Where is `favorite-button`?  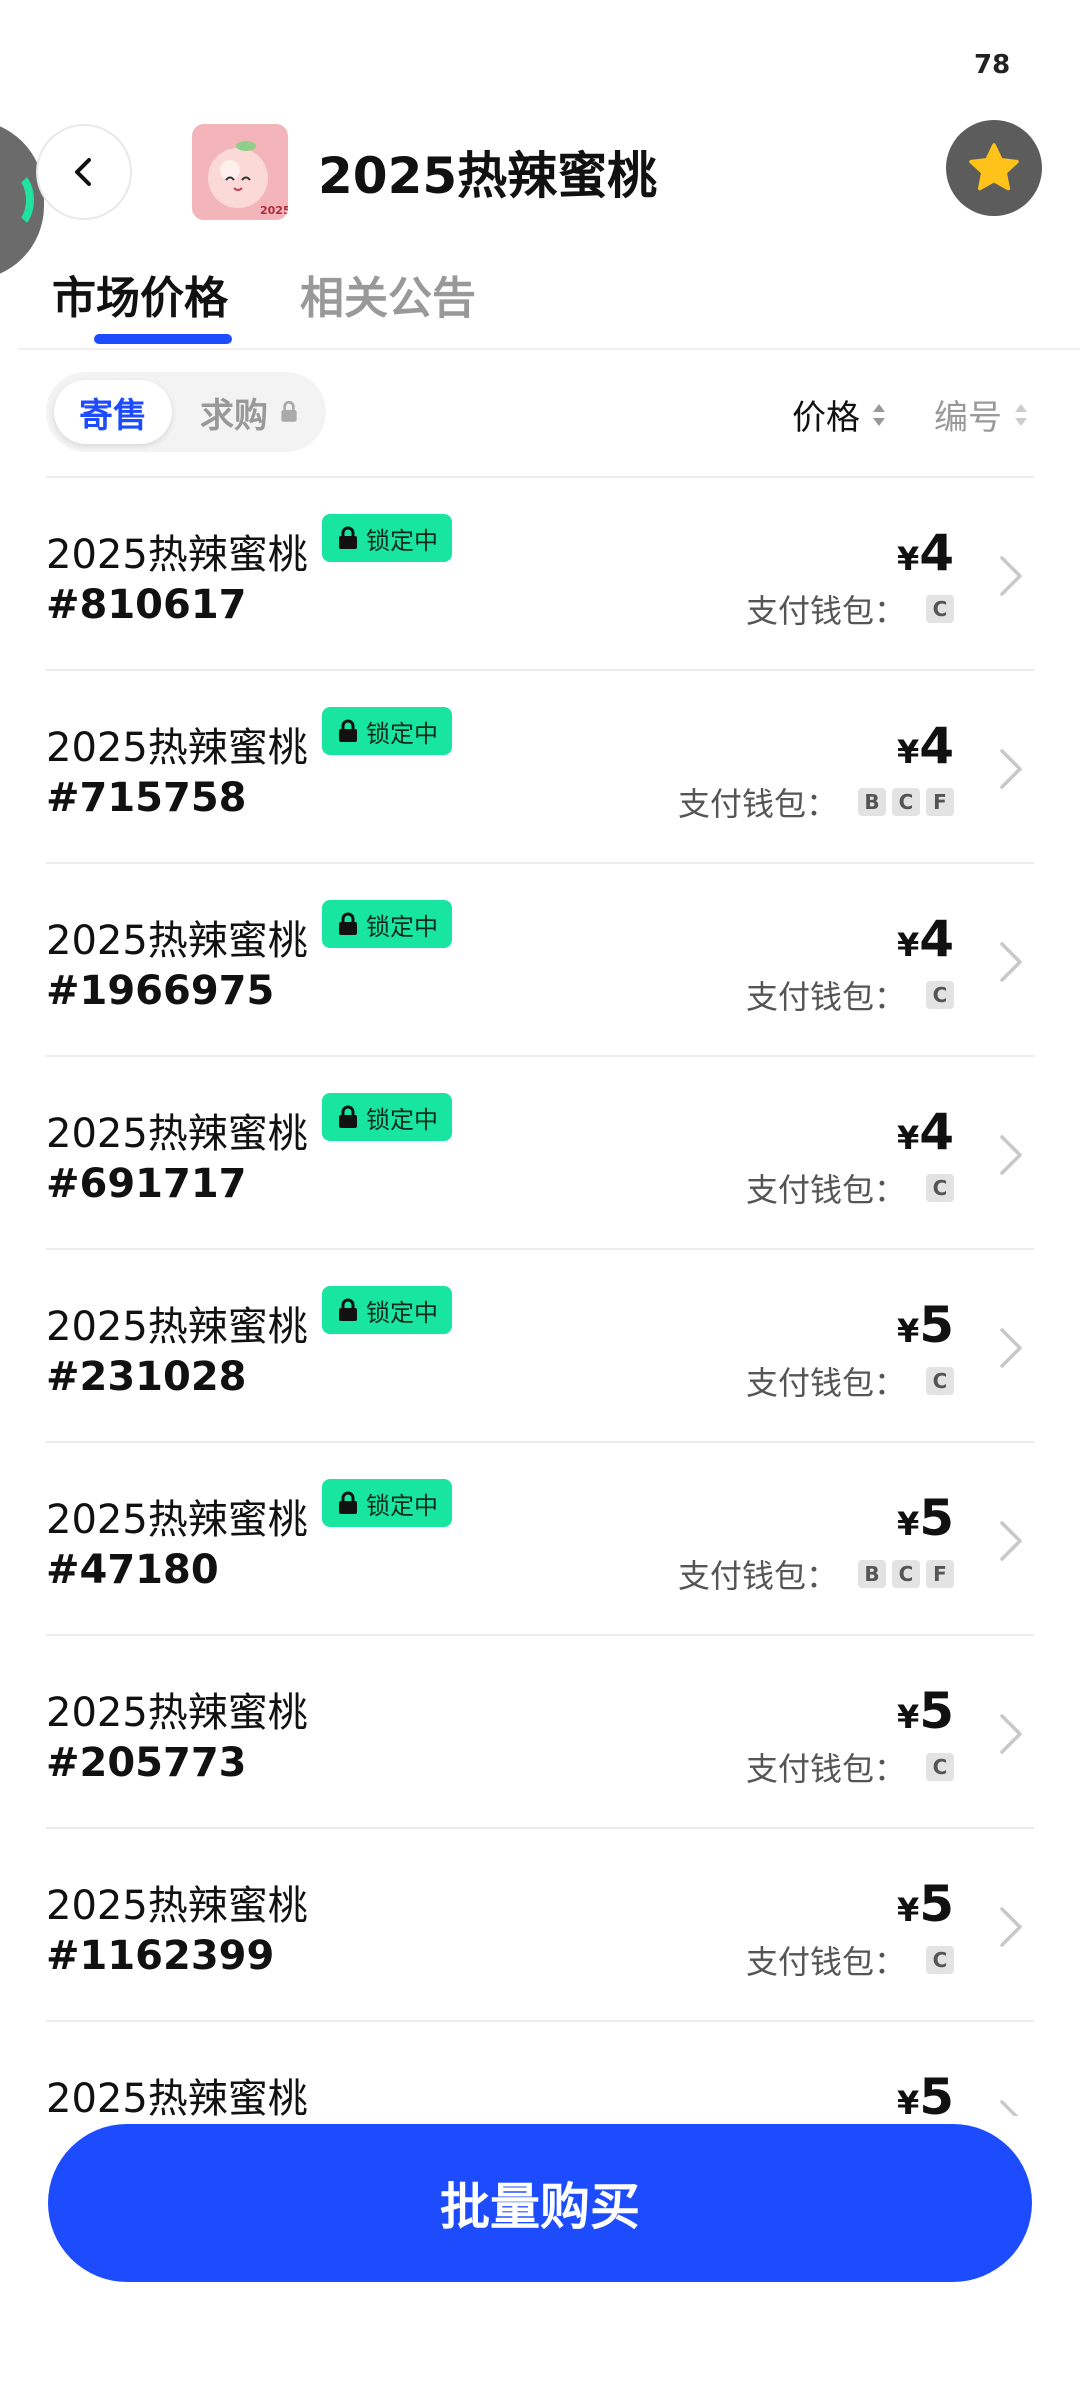
favorite-button is located at coordinates (994, 168).